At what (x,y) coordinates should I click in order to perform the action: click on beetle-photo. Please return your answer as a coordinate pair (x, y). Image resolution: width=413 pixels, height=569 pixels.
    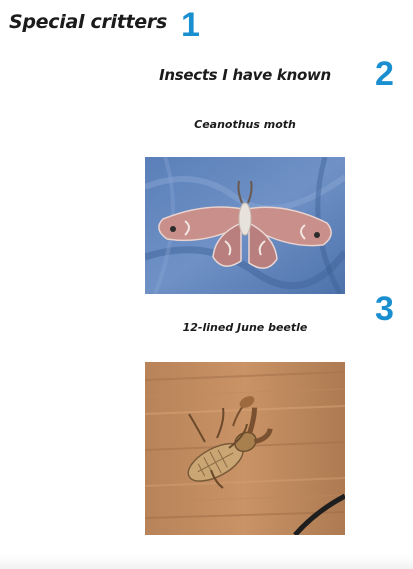
    Looking at the image, I should click on (245, 448).